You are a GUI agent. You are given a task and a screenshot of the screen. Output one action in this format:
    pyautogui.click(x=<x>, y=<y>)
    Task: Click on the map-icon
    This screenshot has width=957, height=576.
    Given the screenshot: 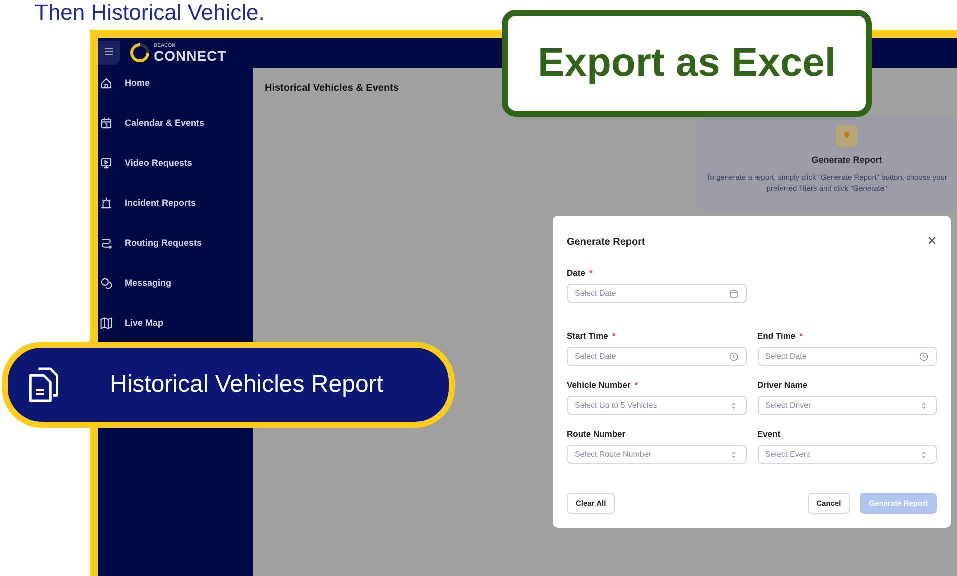 What is the action you would take?
    pyautogui.click(x=106, y=323)
    